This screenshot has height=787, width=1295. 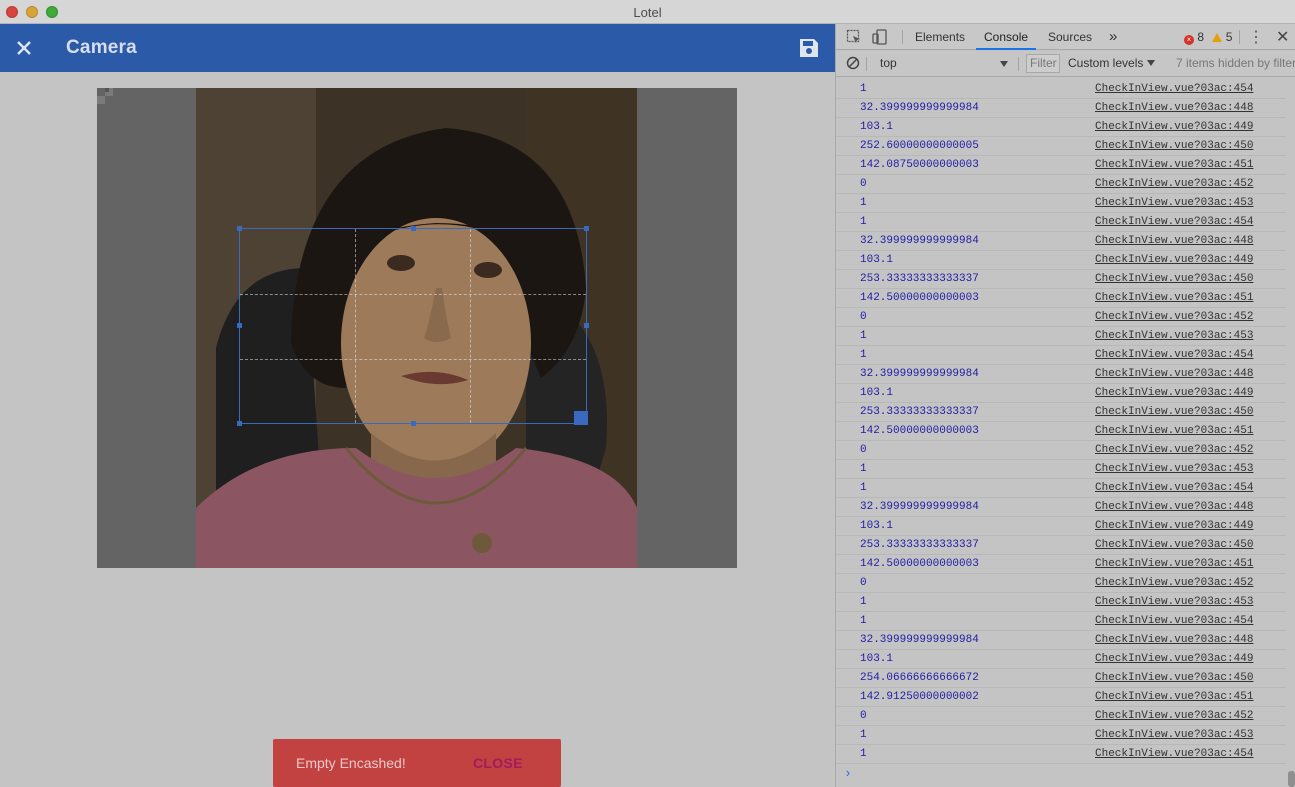 I want to click on scrollbar-thumb, so click(x=1291, y=779).